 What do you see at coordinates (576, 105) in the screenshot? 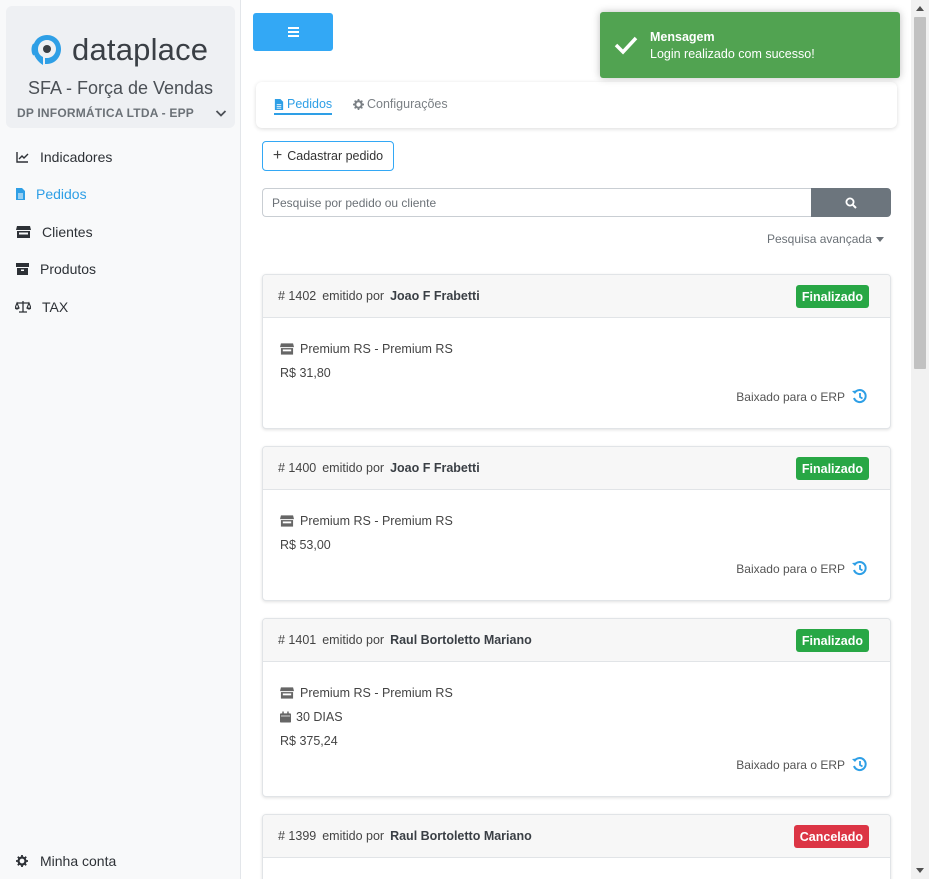
I see `tabs-card: Pedidos Configurações` at bounding box center [576, 105].